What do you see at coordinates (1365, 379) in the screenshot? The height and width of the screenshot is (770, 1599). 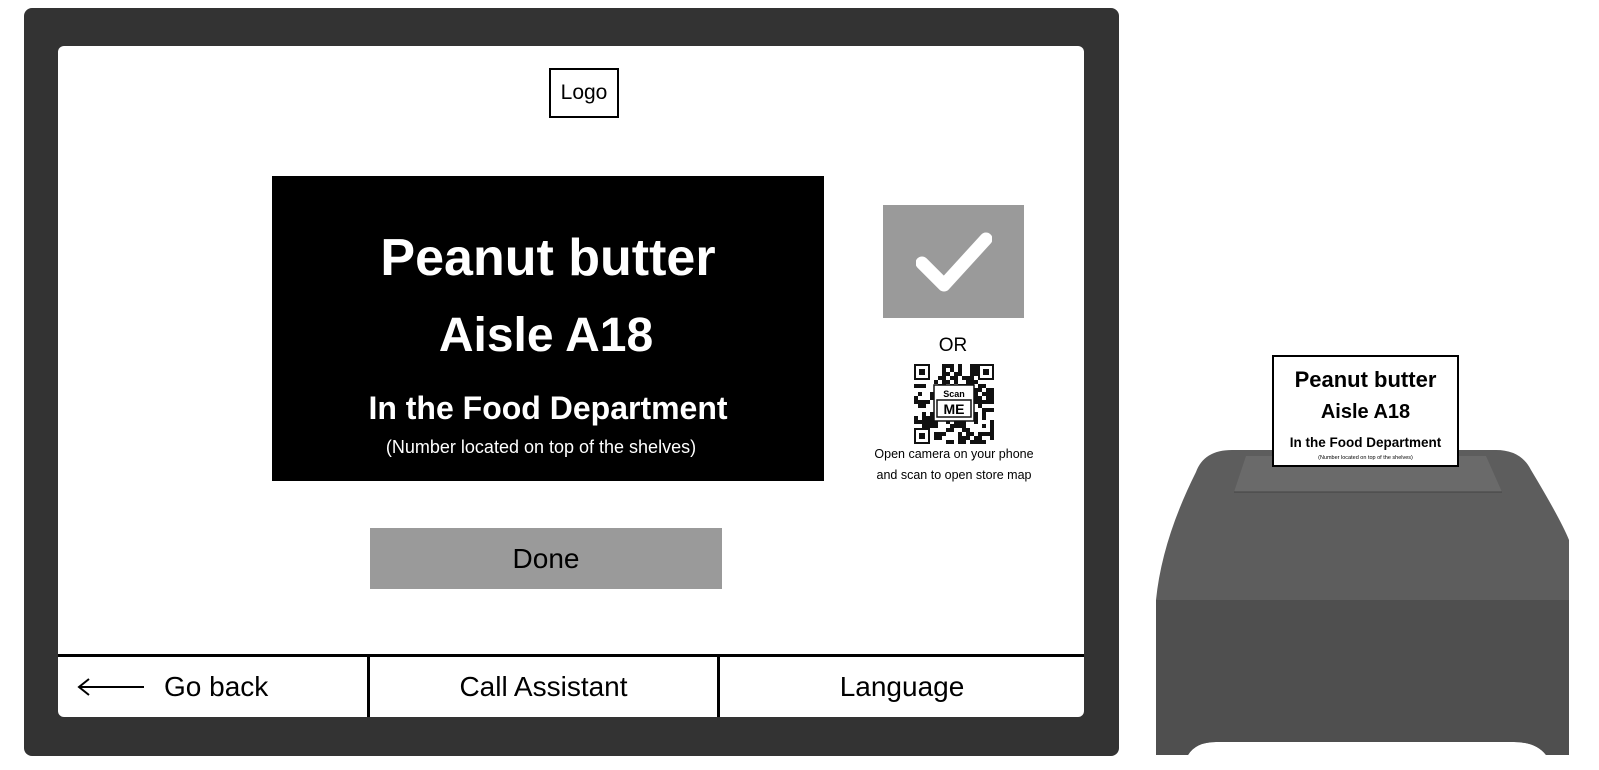 I see `receipt-product: Peanut butter` at bounding box center [1365, 379].